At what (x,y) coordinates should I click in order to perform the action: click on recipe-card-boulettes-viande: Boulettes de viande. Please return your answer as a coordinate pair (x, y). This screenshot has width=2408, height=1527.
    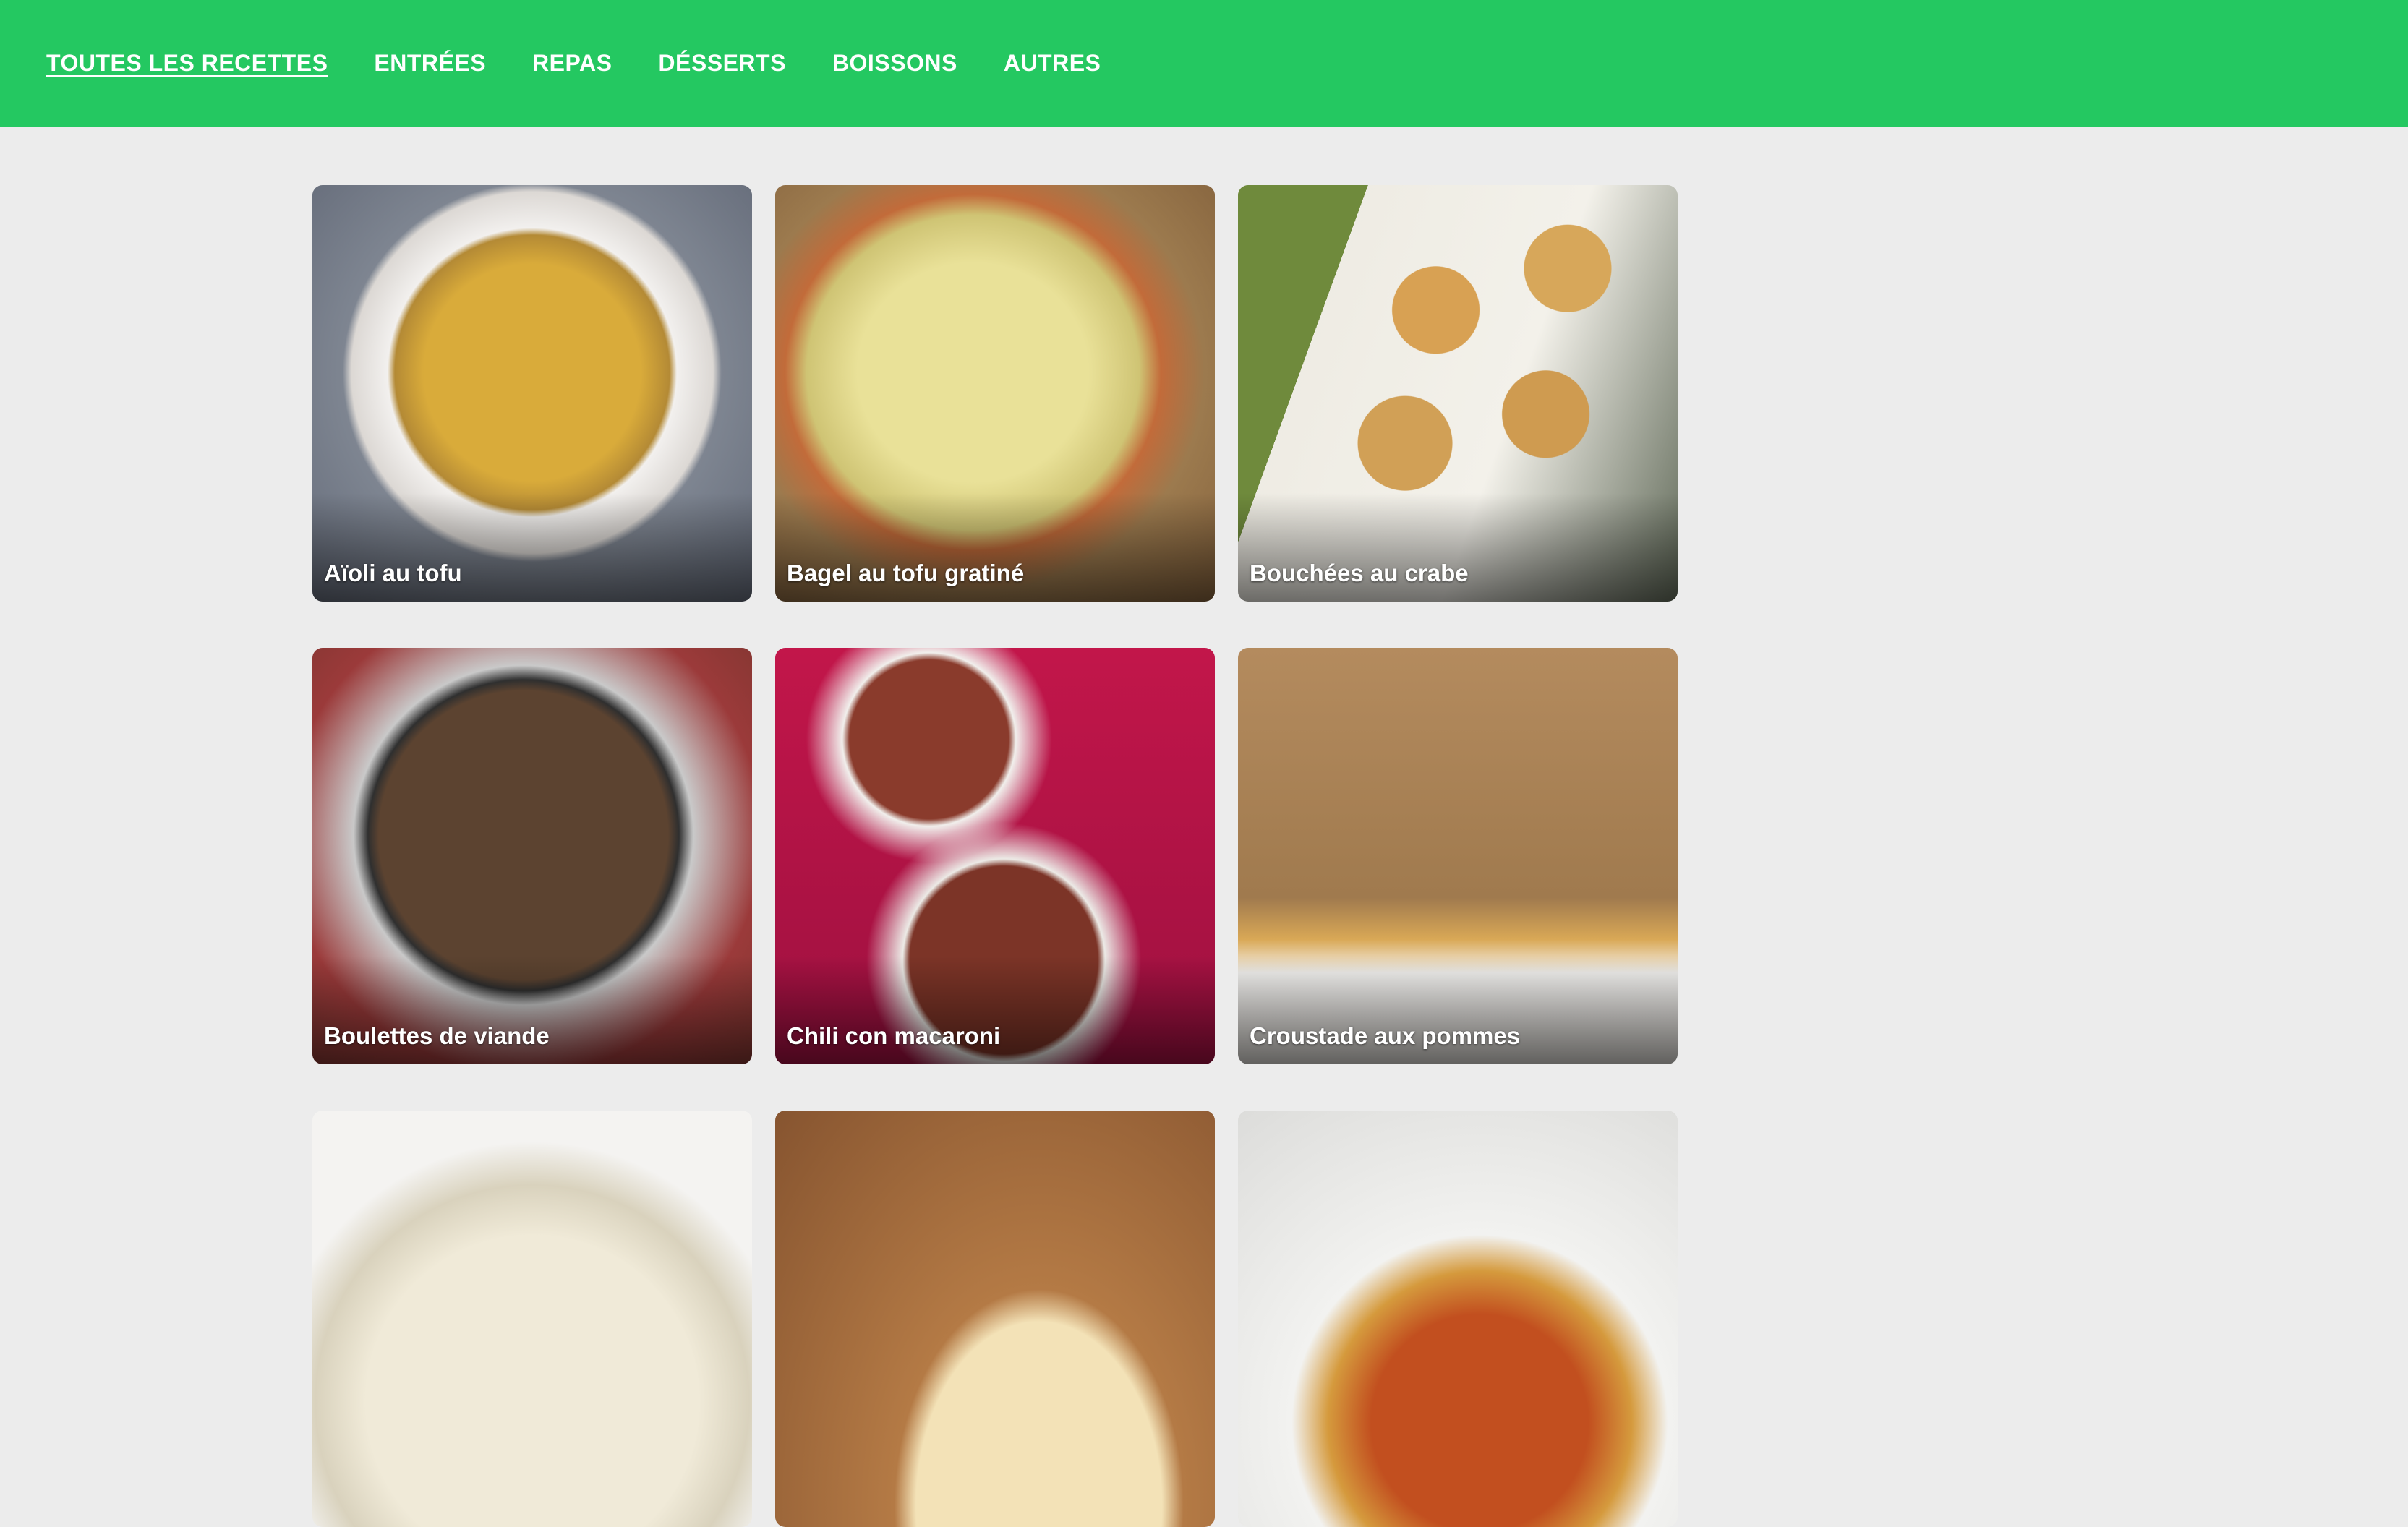
    Looking at the image, I should click on (532, 856).